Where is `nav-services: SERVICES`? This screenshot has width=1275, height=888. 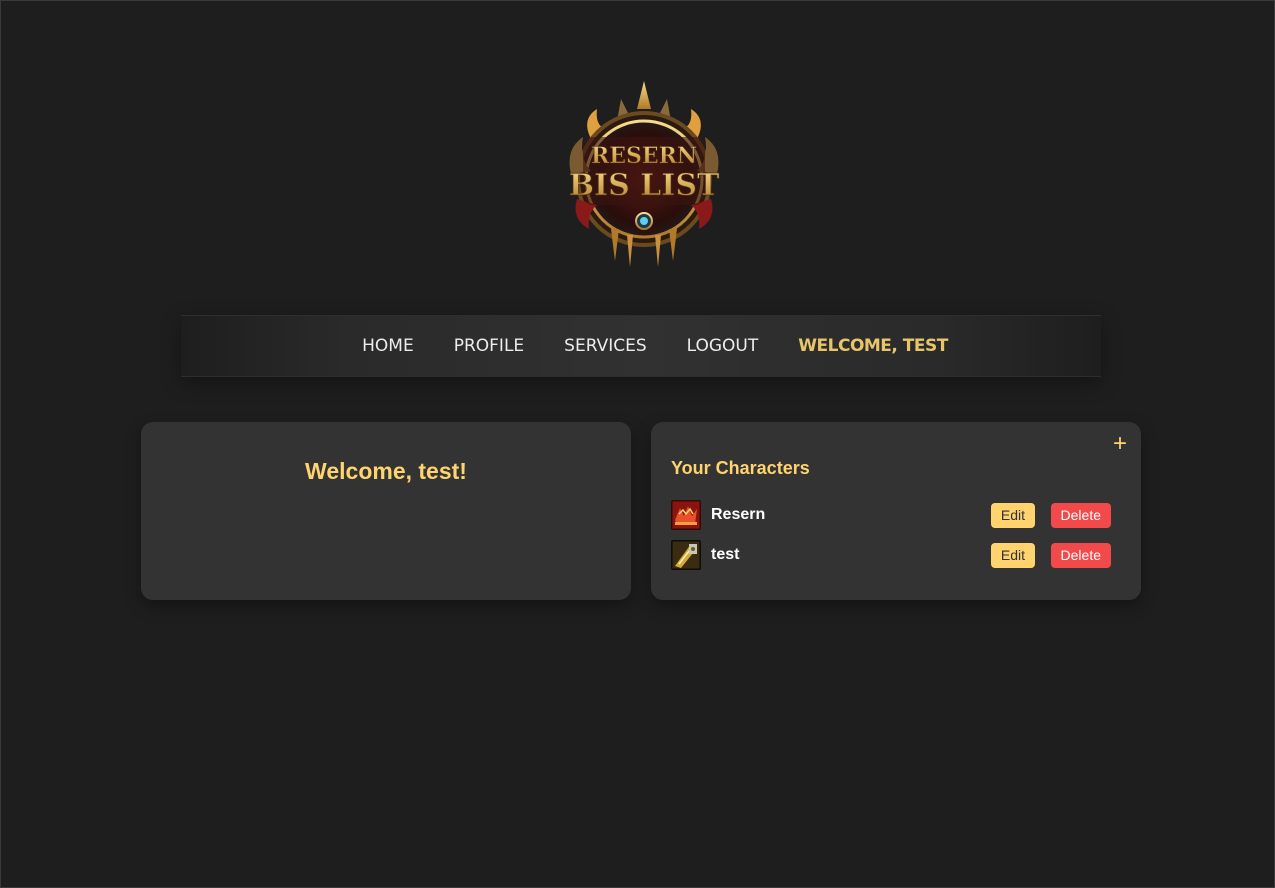 nav-services: SERVICES is located at coordinates (605, 346).